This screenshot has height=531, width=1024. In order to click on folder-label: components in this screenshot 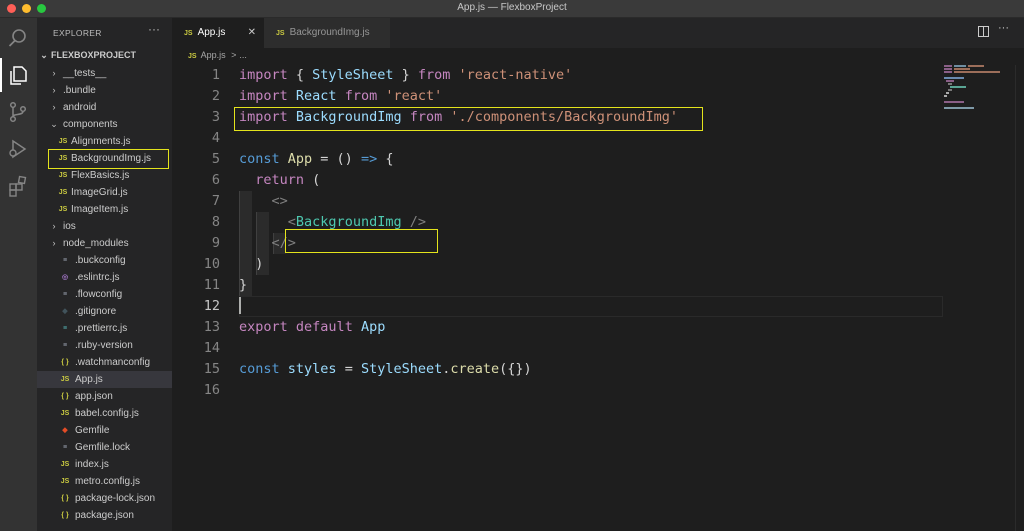, I will do `click(90, 124)`.